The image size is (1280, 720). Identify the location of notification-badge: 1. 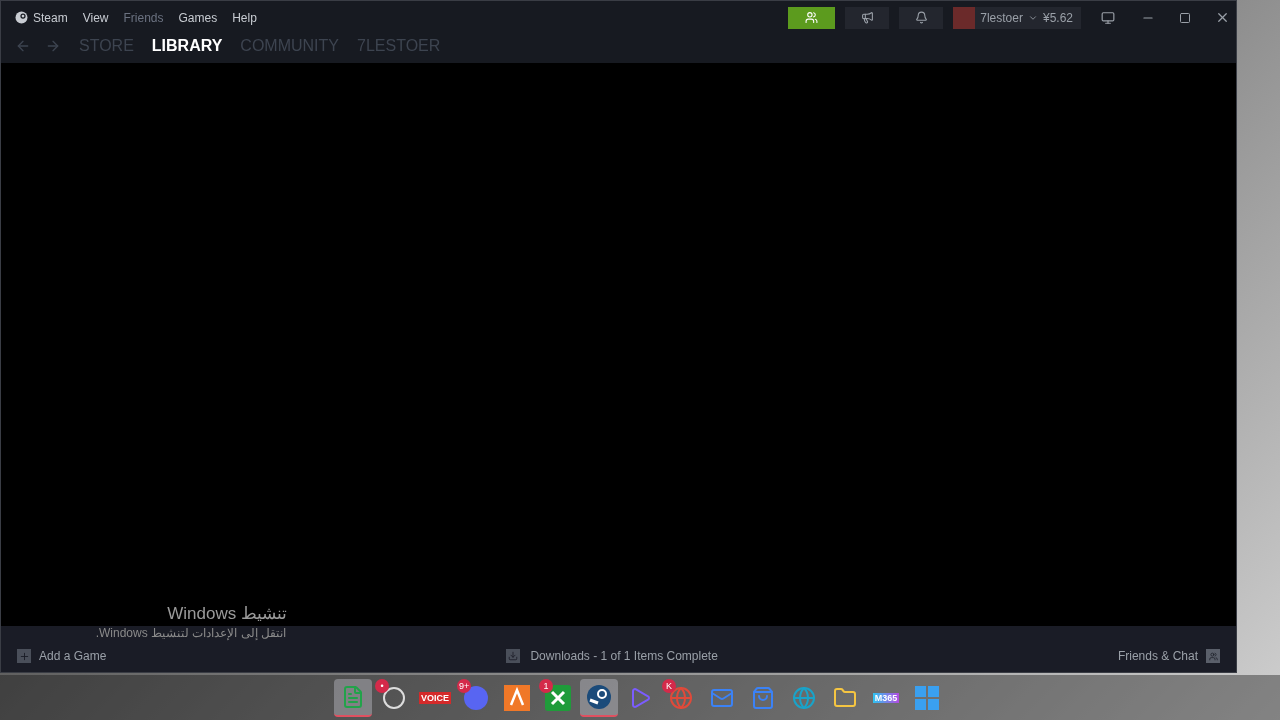
(546, 685).